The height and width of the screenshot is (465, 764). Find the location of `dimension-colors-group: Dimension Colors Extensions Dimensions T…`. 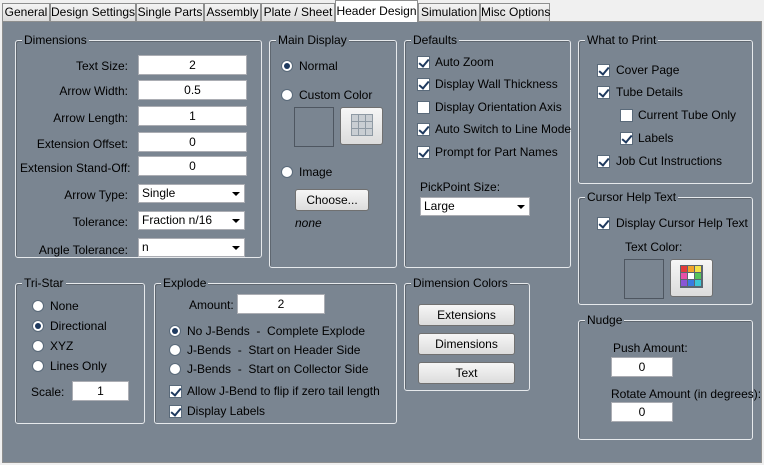

dimension-colors-group: Dimension Colors Extensions Dimensions T… is located at coordinates (467, 333).